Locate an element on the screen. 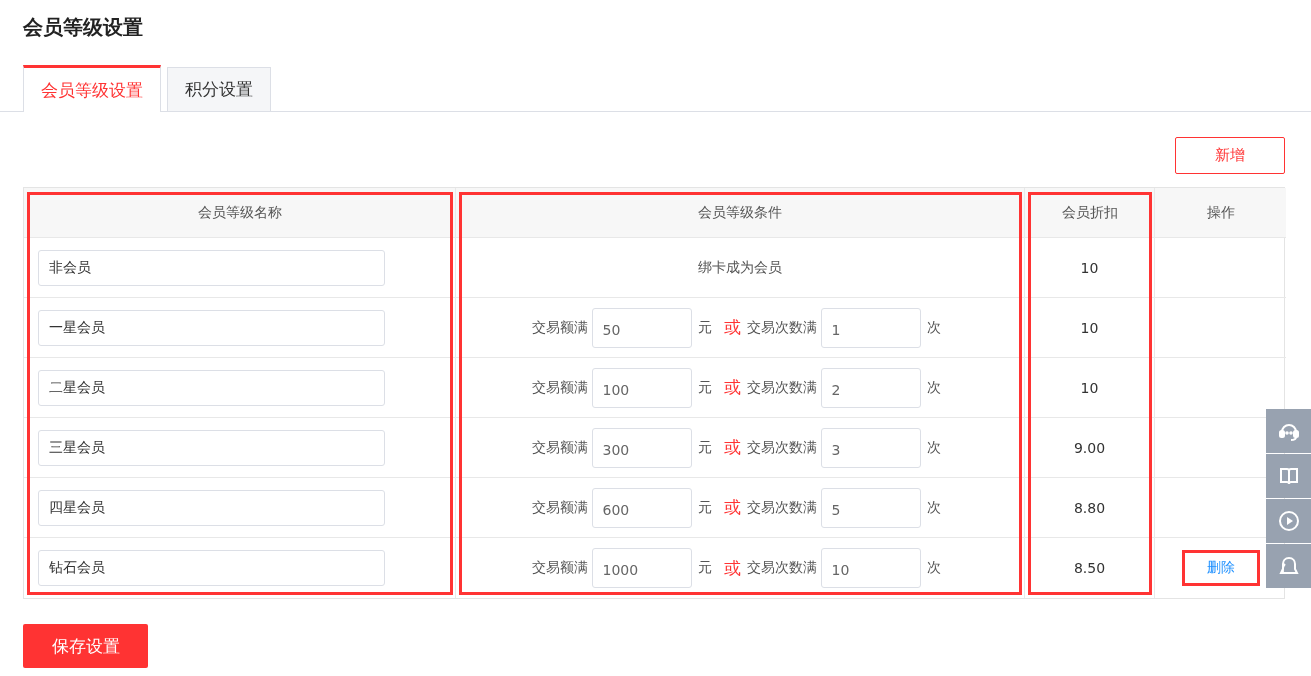 The height and width of the screenshot is (676, 1311). play-icon is located at coordinates (1288, 521).